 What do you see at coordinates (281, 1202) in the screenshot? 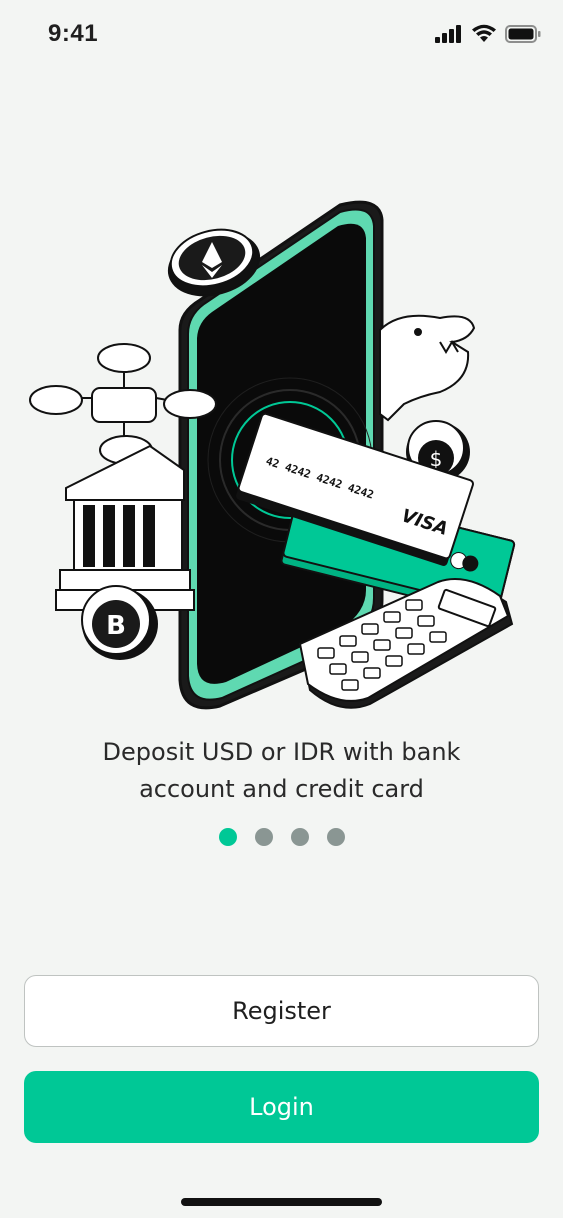
I see `home-indicator` at bounding box center [281, 1202].